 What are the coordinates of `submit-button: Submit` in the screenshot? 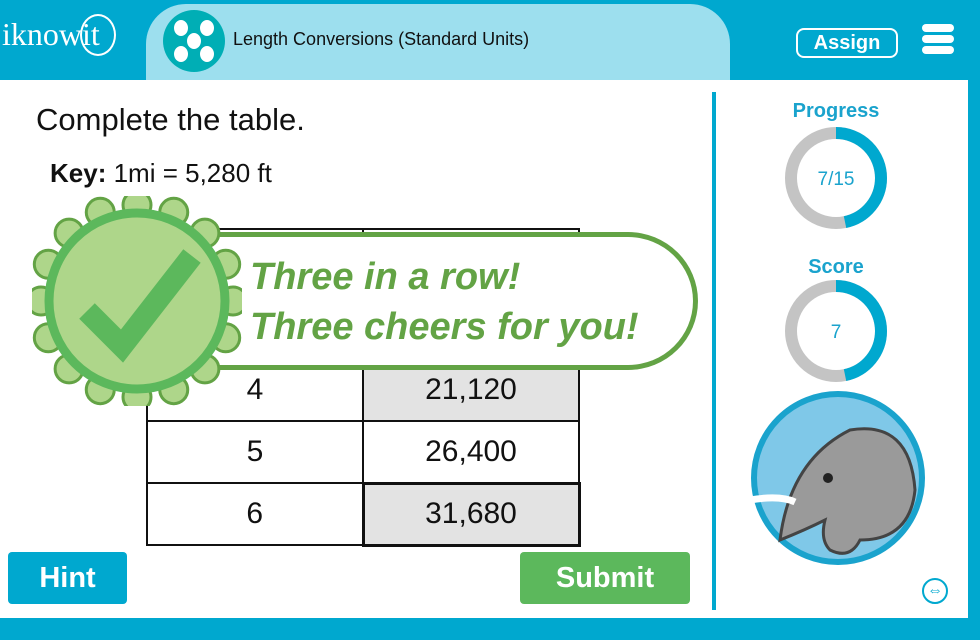 It's located at (605, 578).